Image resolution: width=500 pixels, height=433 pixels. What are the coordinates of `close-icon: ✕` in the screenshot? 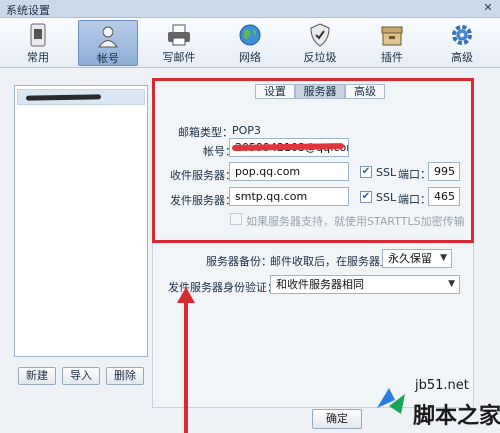 It's located at (488, 8).